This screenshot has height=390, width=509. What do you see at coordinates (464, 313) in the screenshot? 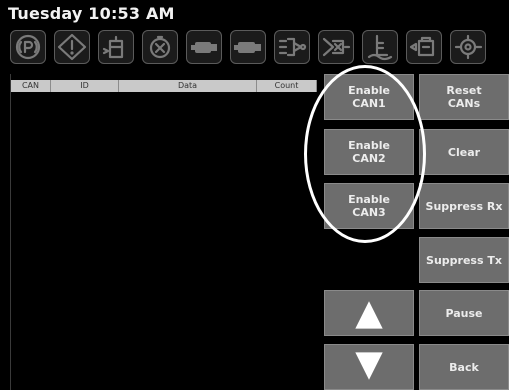
I see `pause-button: Pause` at bounding box center [464, 313].